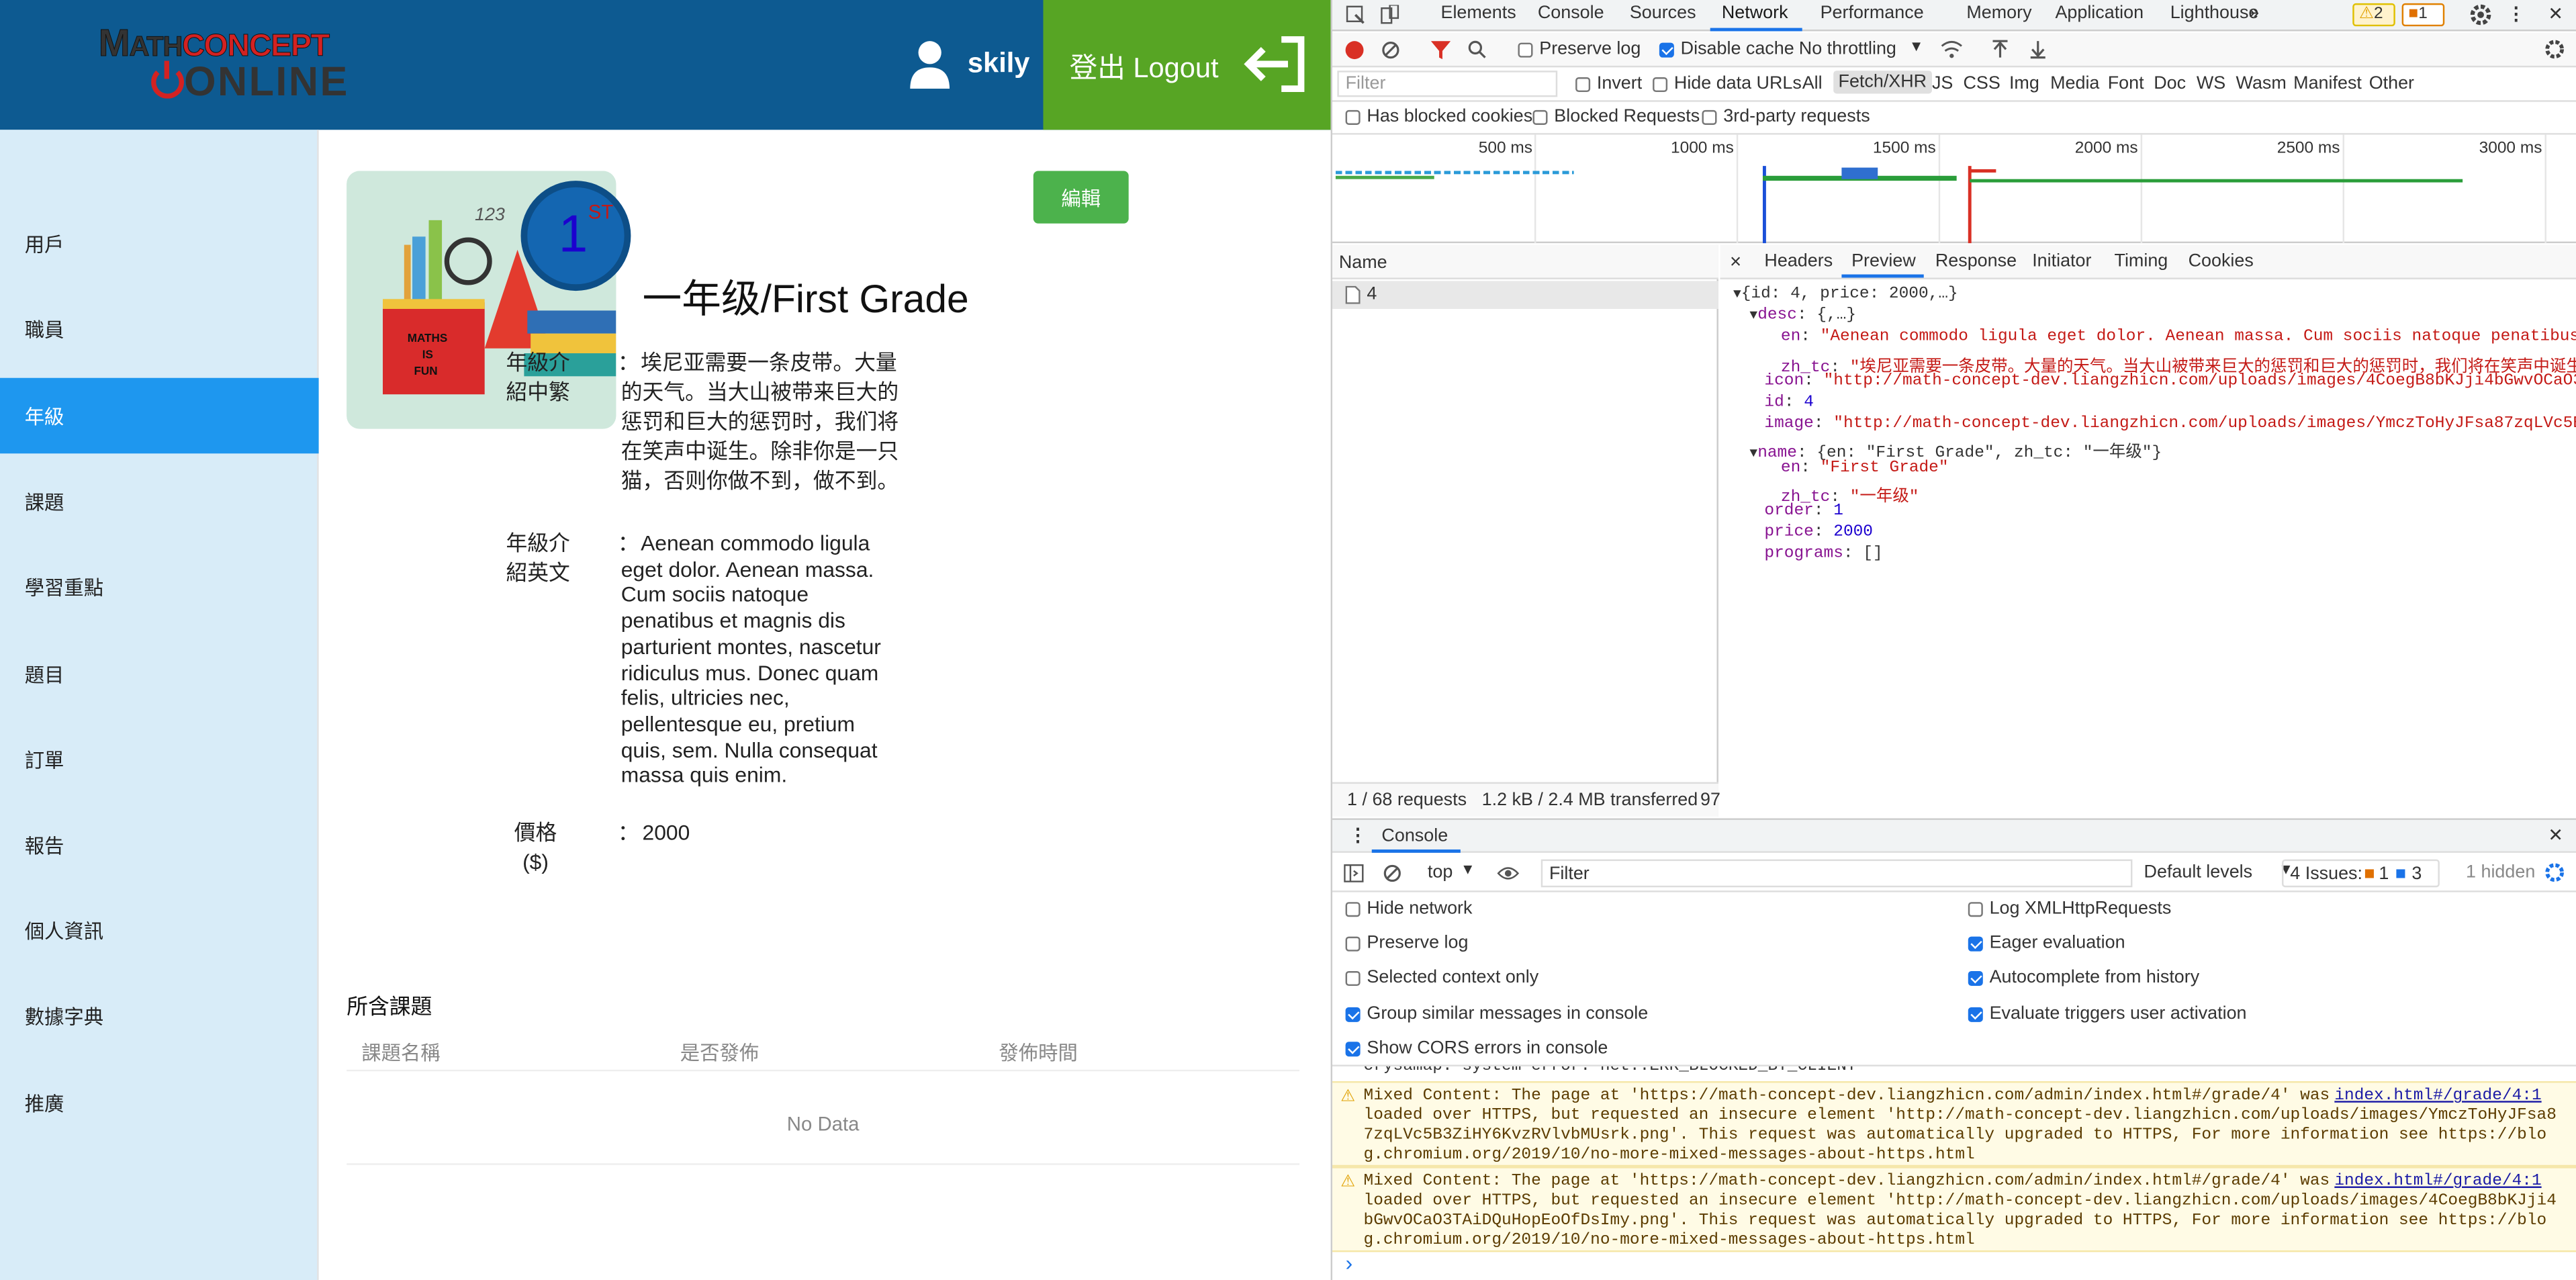 Image resolution: width=2576 pixels, height=1280 pixels. What do you see at coordinates (2554, 49) in the screenshot?
I see `network-settings-gear-icon` at bounding box center [2554, 49].